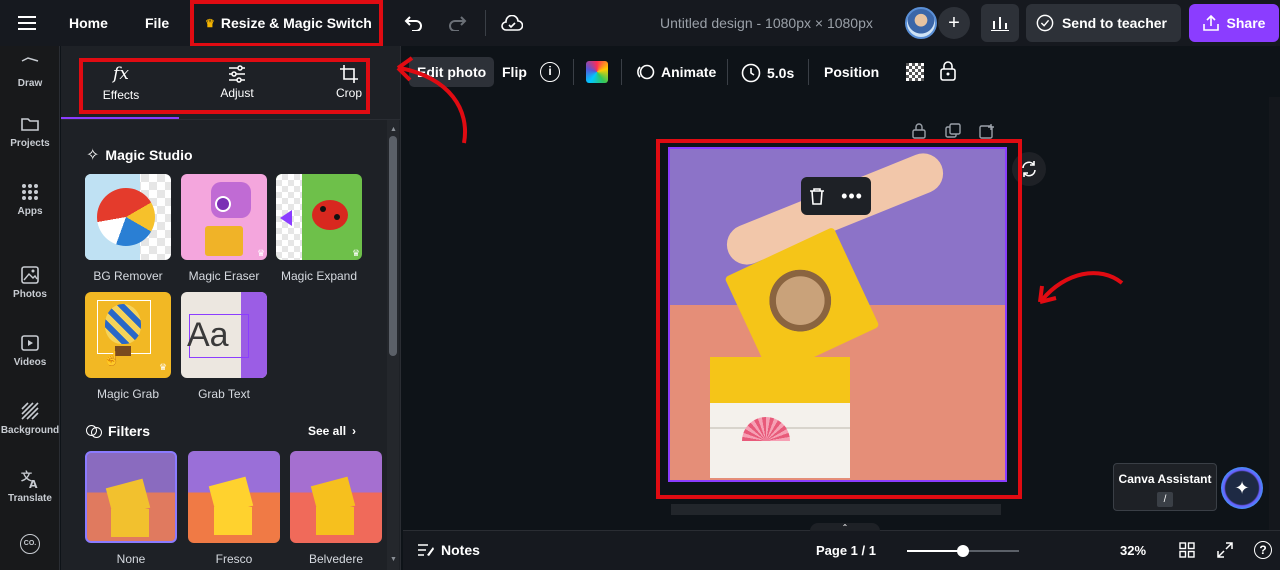 This screenshot has width=1280, height=570. I want to click on help-icon: ?, so click(1263, 550).